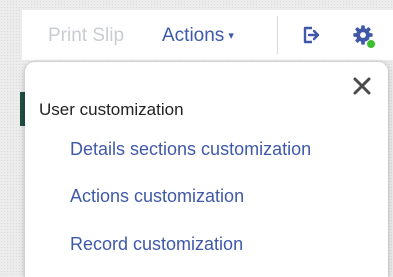  Describe the element at coordinates (193, 35) in the screenshot. I see `actions-label: Actions` at that location.